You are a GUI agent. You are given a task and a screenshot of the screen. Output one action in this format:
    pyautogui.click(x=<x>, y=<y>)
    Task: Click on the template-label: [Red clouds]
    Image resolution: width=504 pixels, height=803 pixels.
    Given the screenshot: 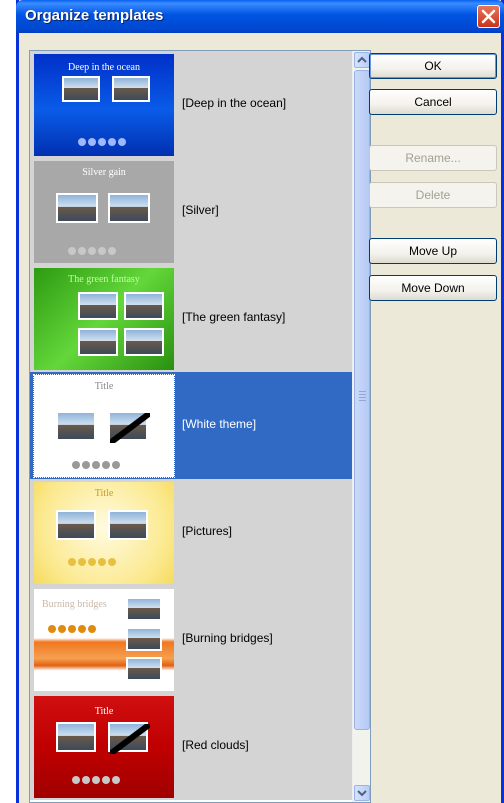 What is the action you would take?
    pyautogui.click(x=215, y=745)
    